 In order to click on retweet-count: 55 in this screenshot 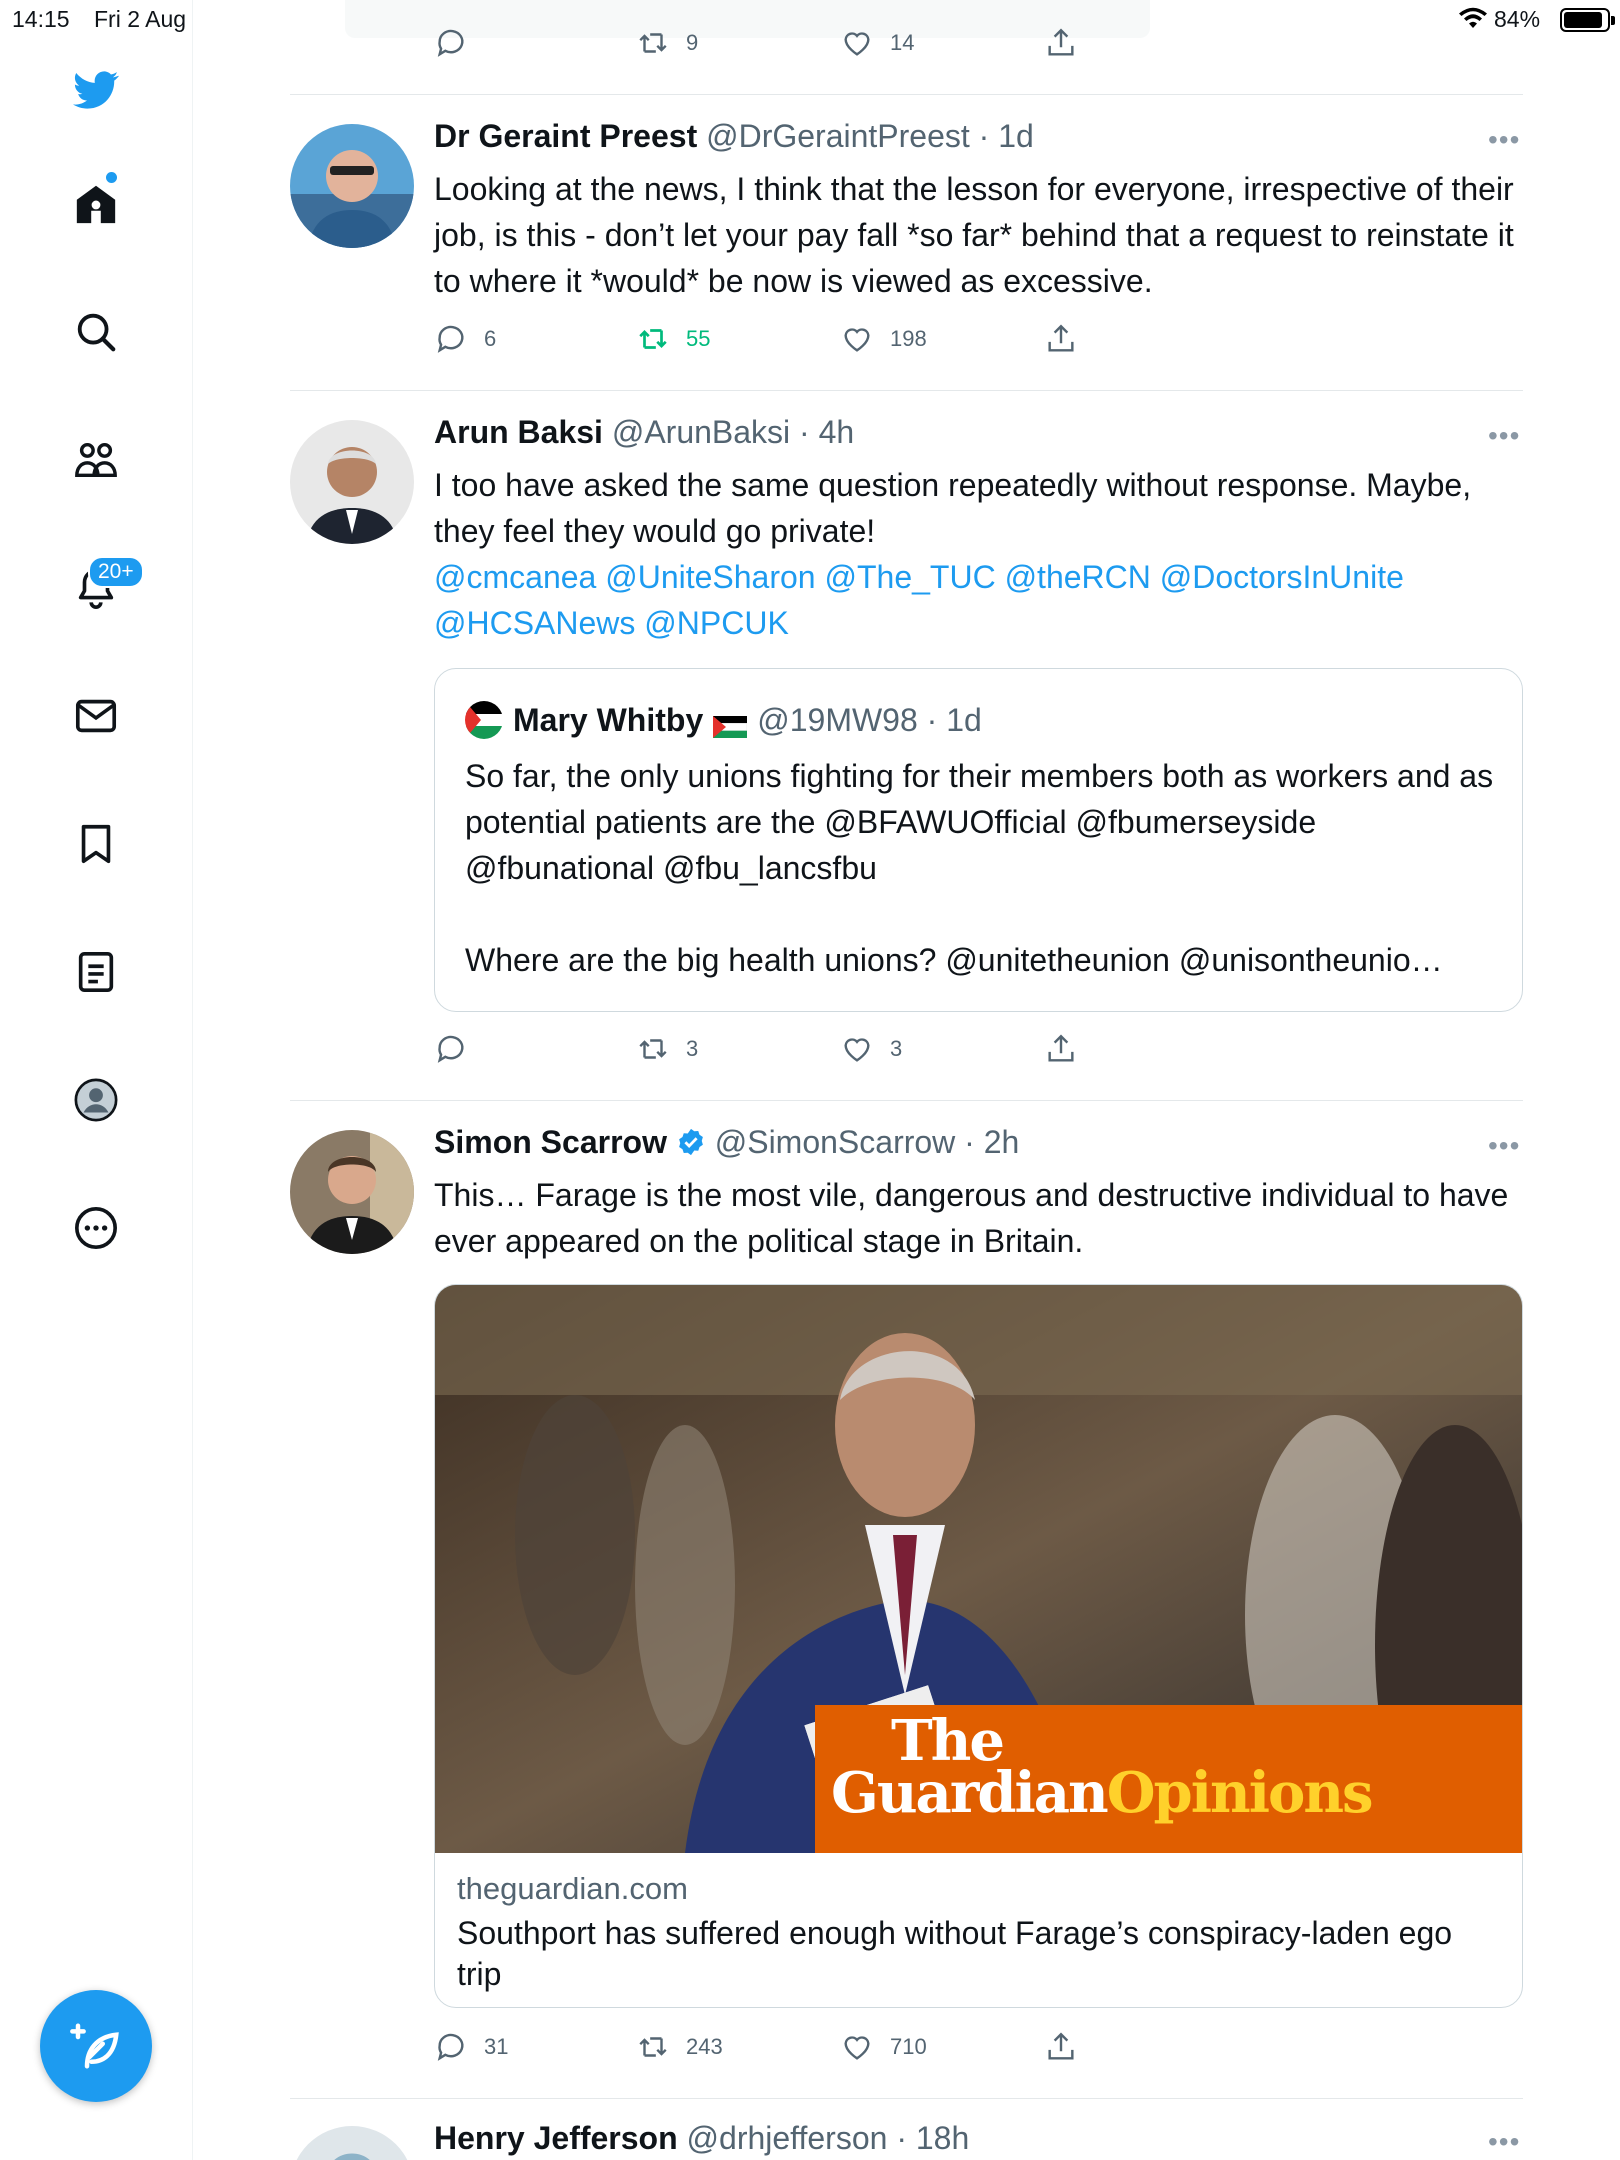, I will do `click(698, 338)`.